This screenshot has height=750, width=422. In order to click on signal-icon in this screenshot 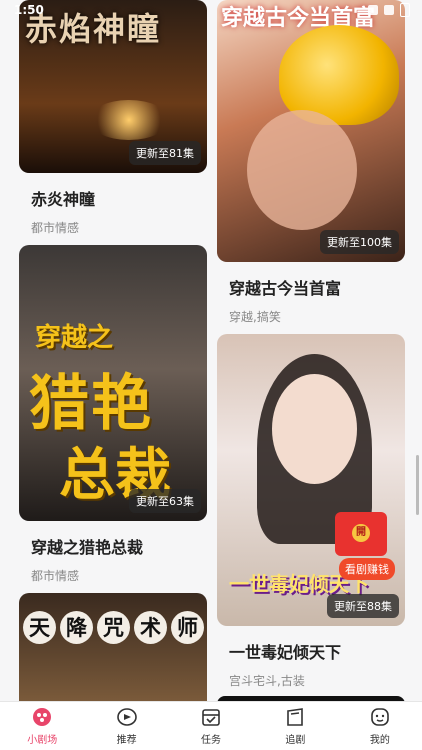, I will do `click(389, 10)`.